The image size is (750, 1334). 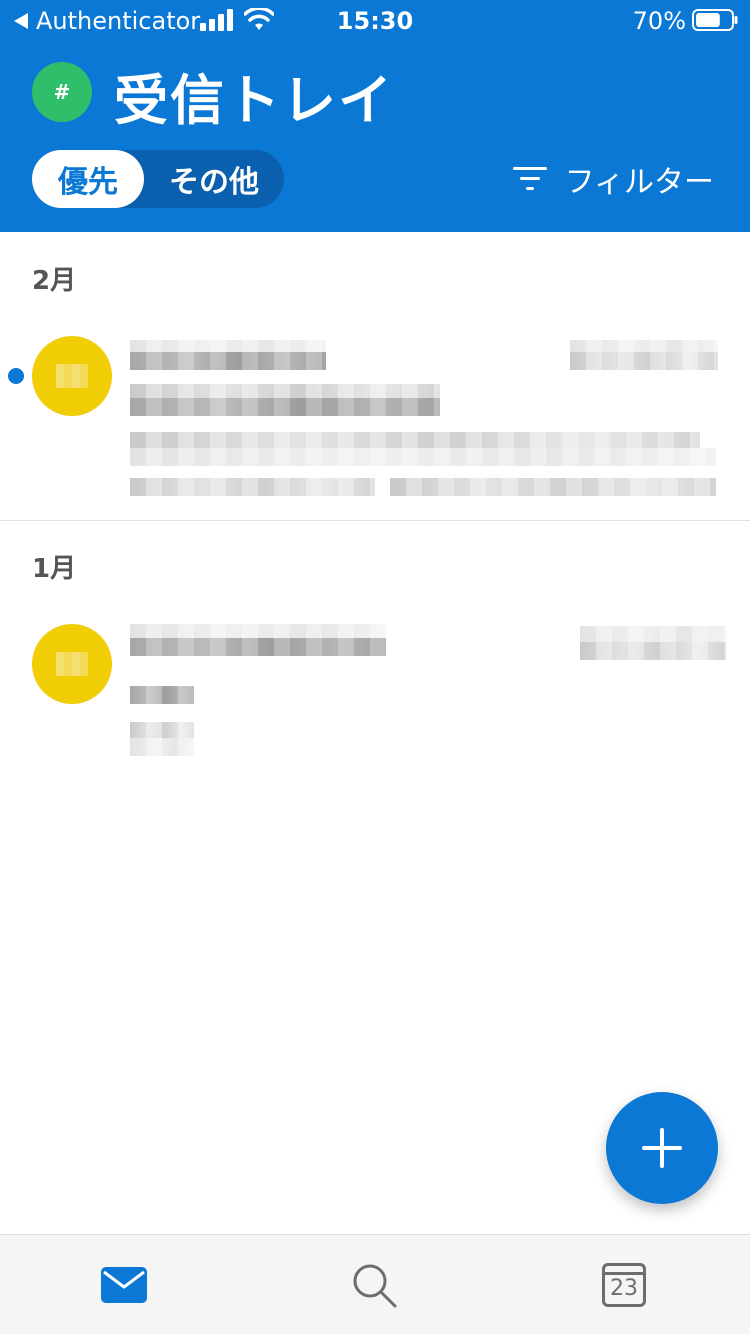 I want to click on calendar-day: 23, so click(x=624, y=1288).